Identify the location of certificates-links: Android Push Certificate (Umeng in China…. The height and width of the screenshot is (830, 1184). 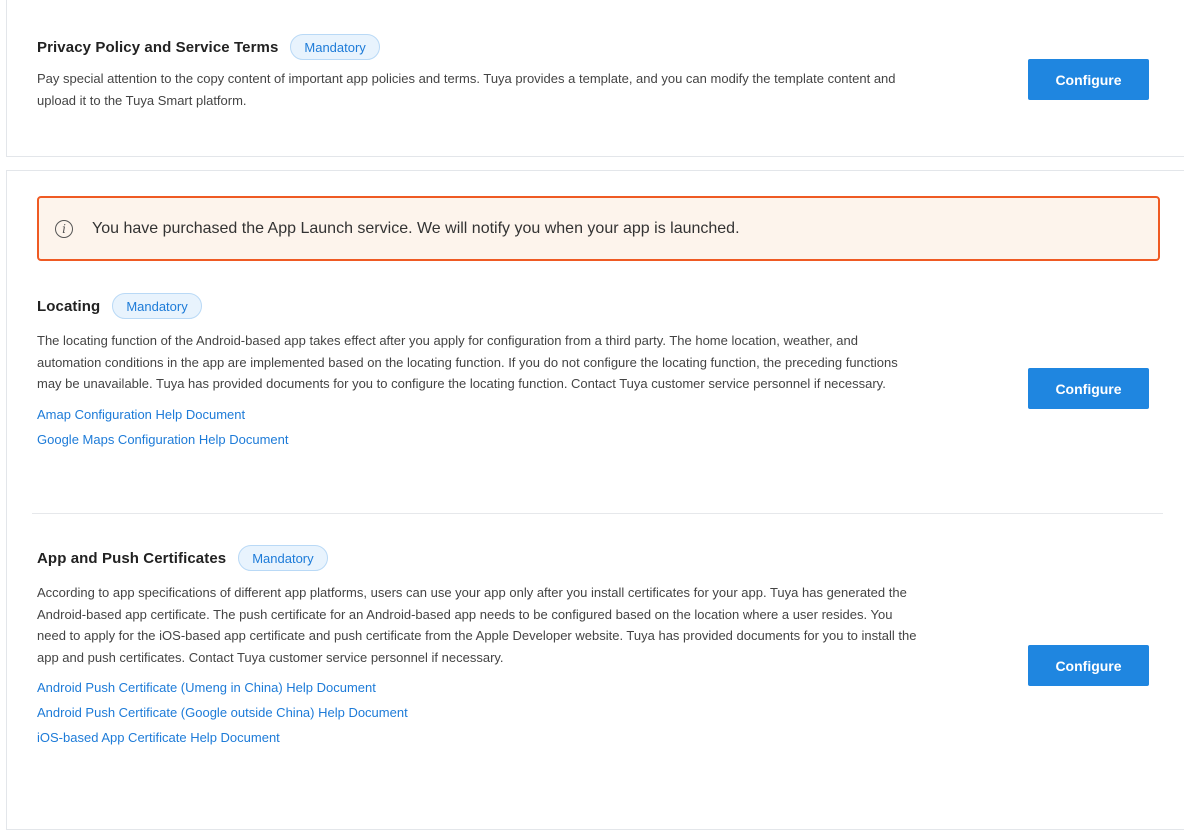
(599, 712).